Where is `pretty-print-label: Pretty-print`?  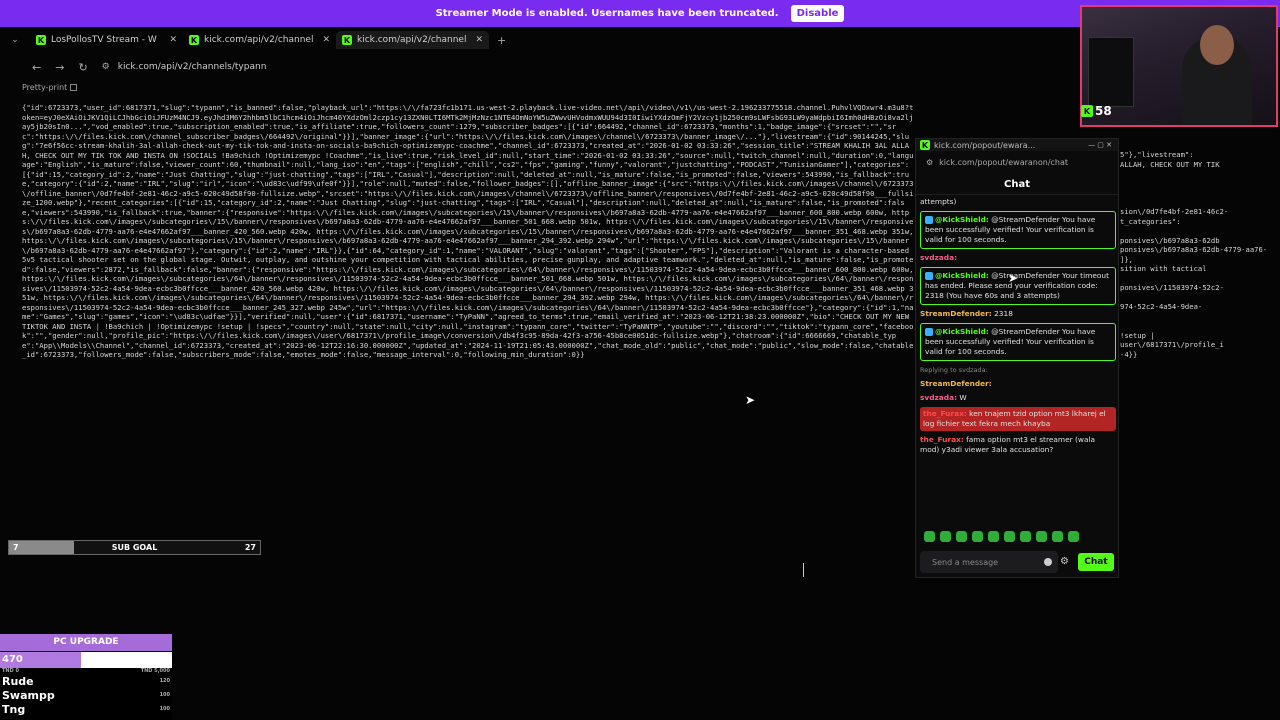 pretty-print-label: Pretty-print is located at coordinates (45, 87).